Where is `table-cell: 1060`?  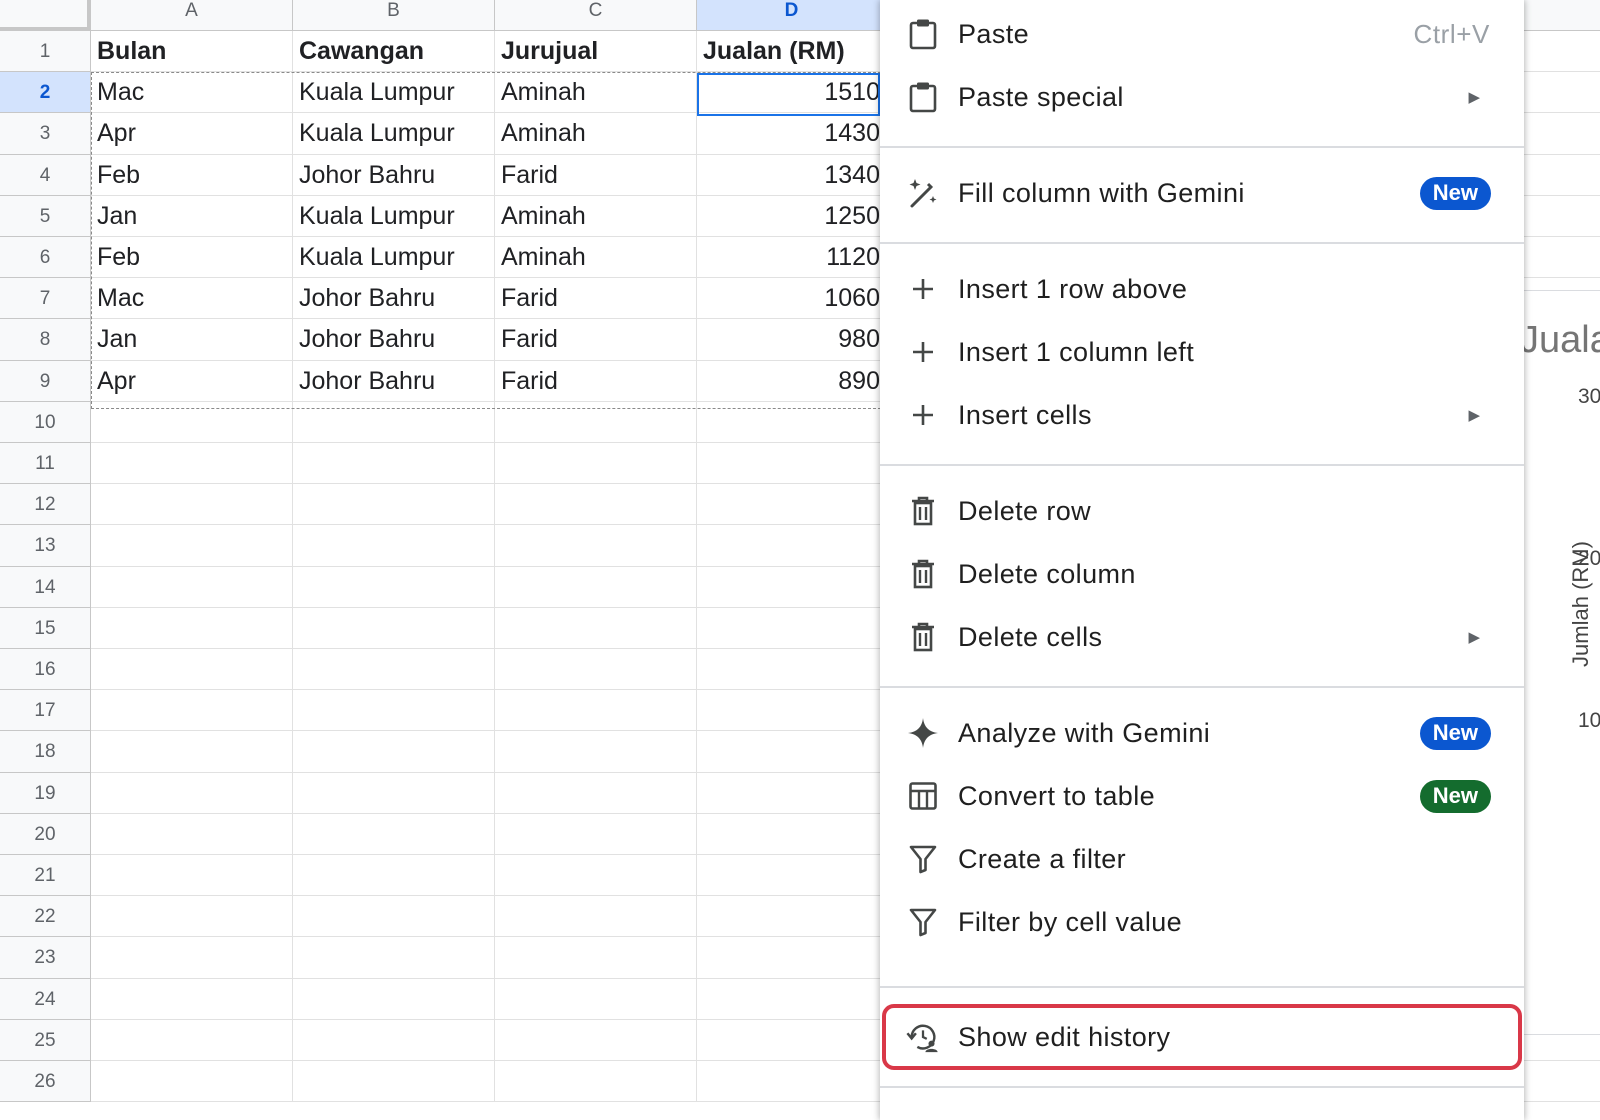
table-cell: 1060 is located at coordinates (792, 298).